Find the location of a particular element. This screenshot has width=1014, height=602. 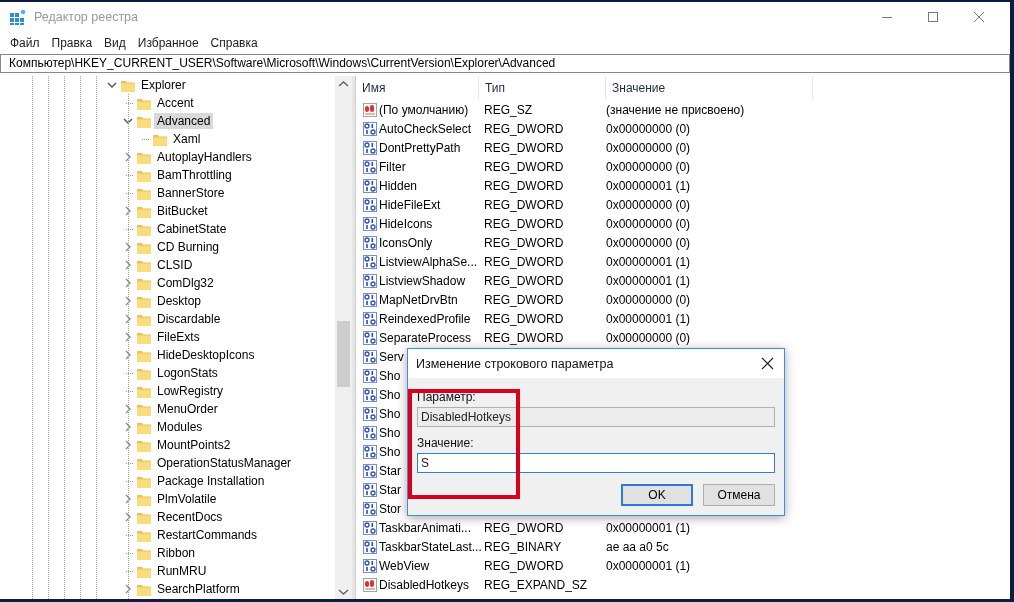

tree-item: RestartCommands is located at coordinates (207, 535).